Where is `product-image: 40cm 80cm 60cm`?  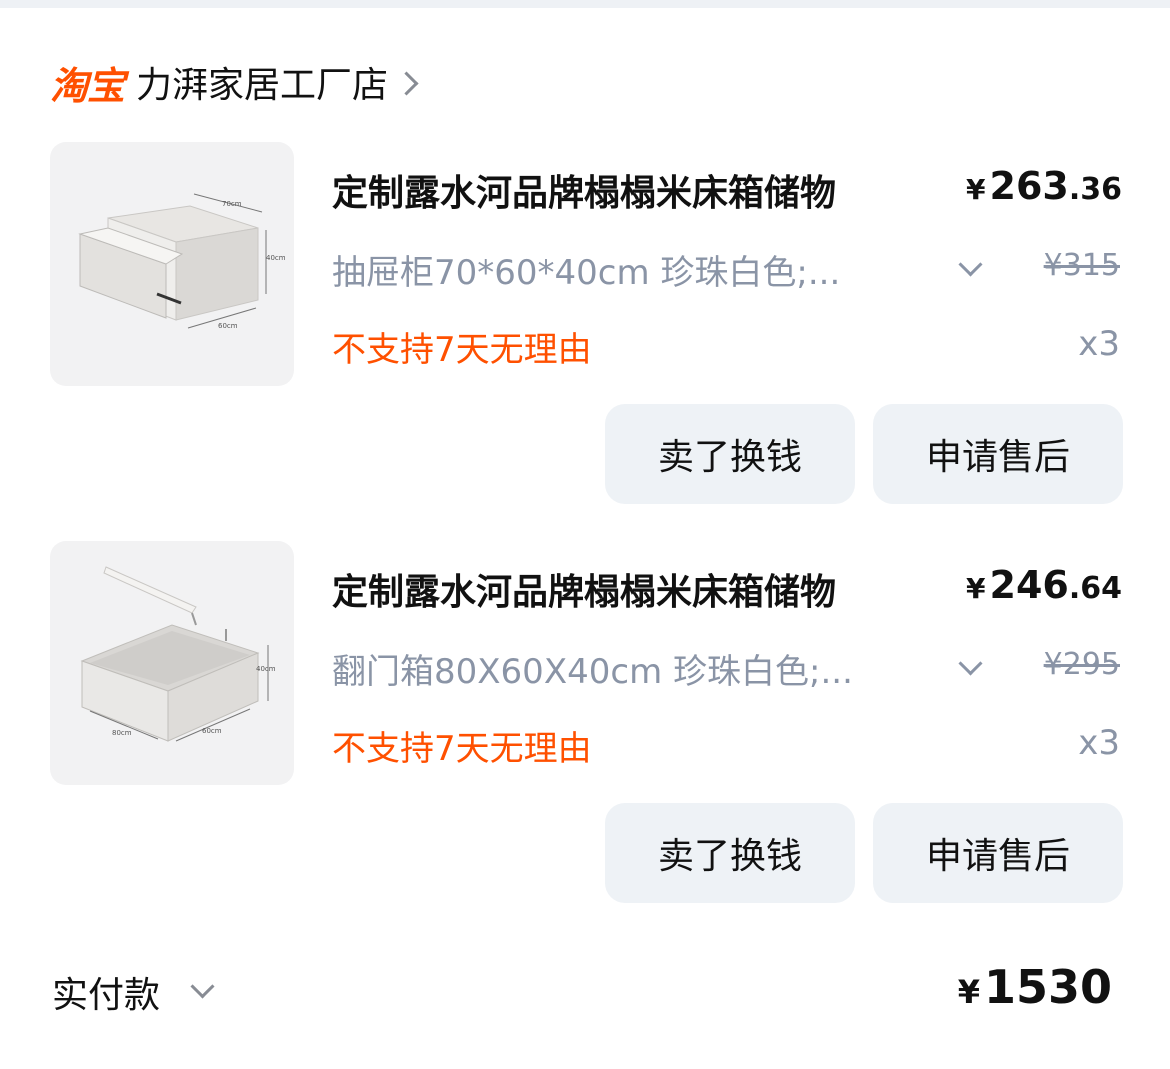
product-image: 40cm 80cm 60cm is located at coordinates (172, 663).